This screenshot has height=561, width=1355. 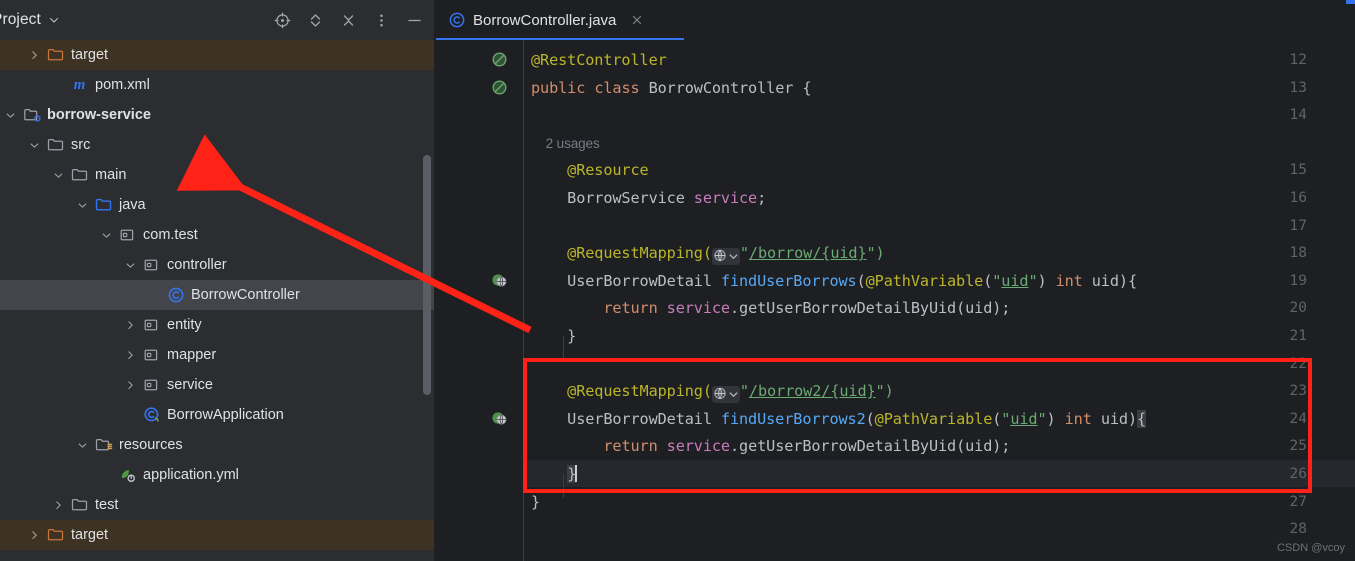 What do you see at coordinates (648, 198) in the screenshot?
I see `code-line-16: BorrowService service;` at bounding box center [648, 198].